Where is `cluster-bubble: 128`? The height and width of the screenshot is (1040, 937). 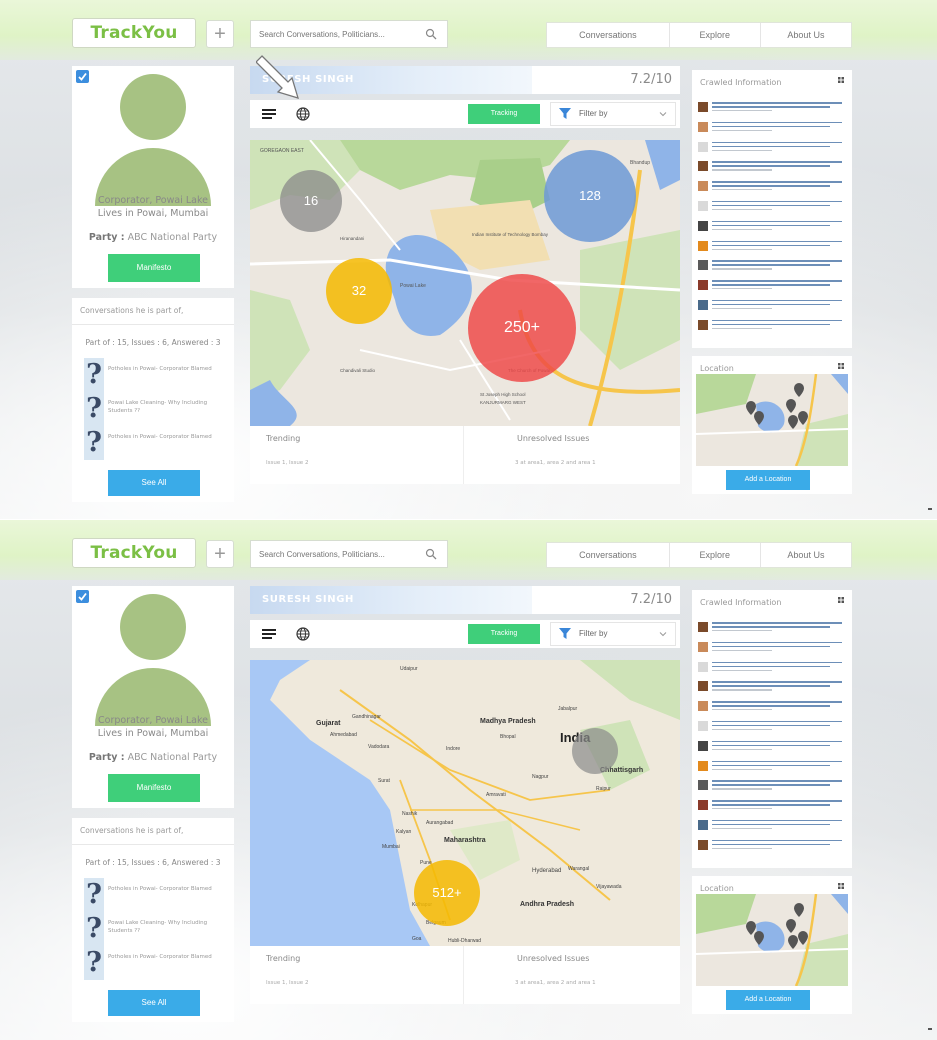
cluster-bubble: 128 is located at coordinates (590, 196).